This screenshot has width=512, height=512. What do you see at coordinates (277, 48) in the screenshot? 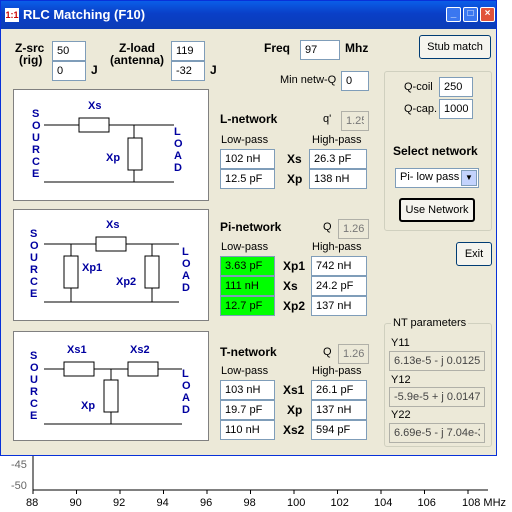
I see `freq-label: Freq` at bounding box center [277, 48].